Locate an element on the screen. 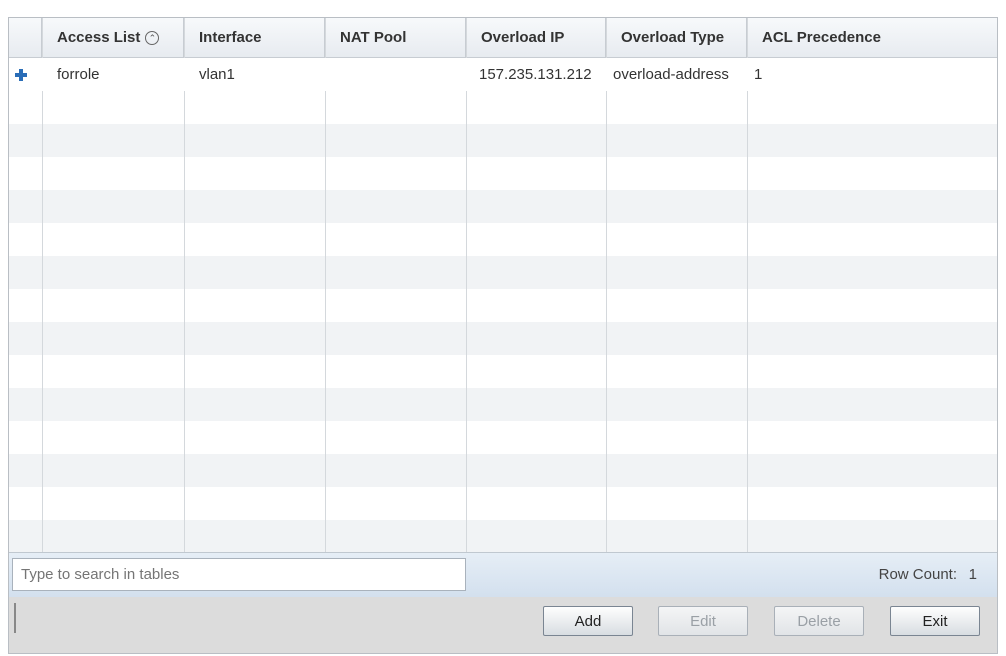 The image size is (1006, 656). column-header-overload-ip: Overload IP is located at coordinates (536, 37).